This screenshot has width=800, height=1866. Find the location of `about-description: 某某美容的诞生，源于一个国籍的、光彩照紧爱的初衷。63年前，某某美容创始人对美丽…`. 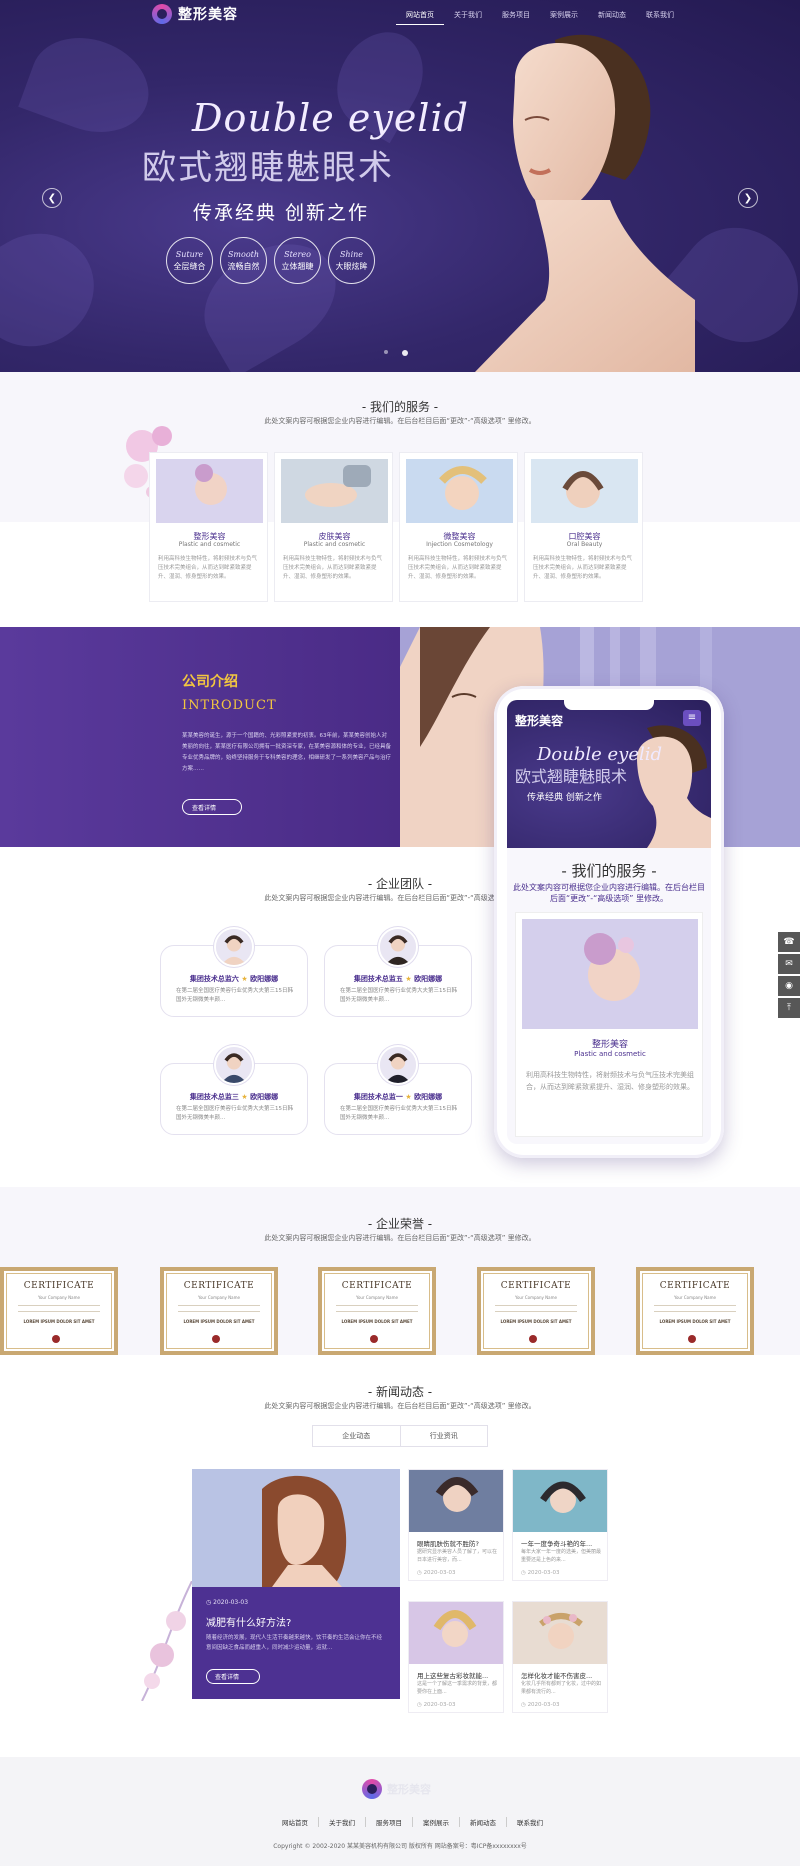

about-description: 某某美容的诞生，源于一个国籍的、光彩照紧爱的初衷。63年前，某某美容创始人对美丽… is located at coordinates (287, 752).